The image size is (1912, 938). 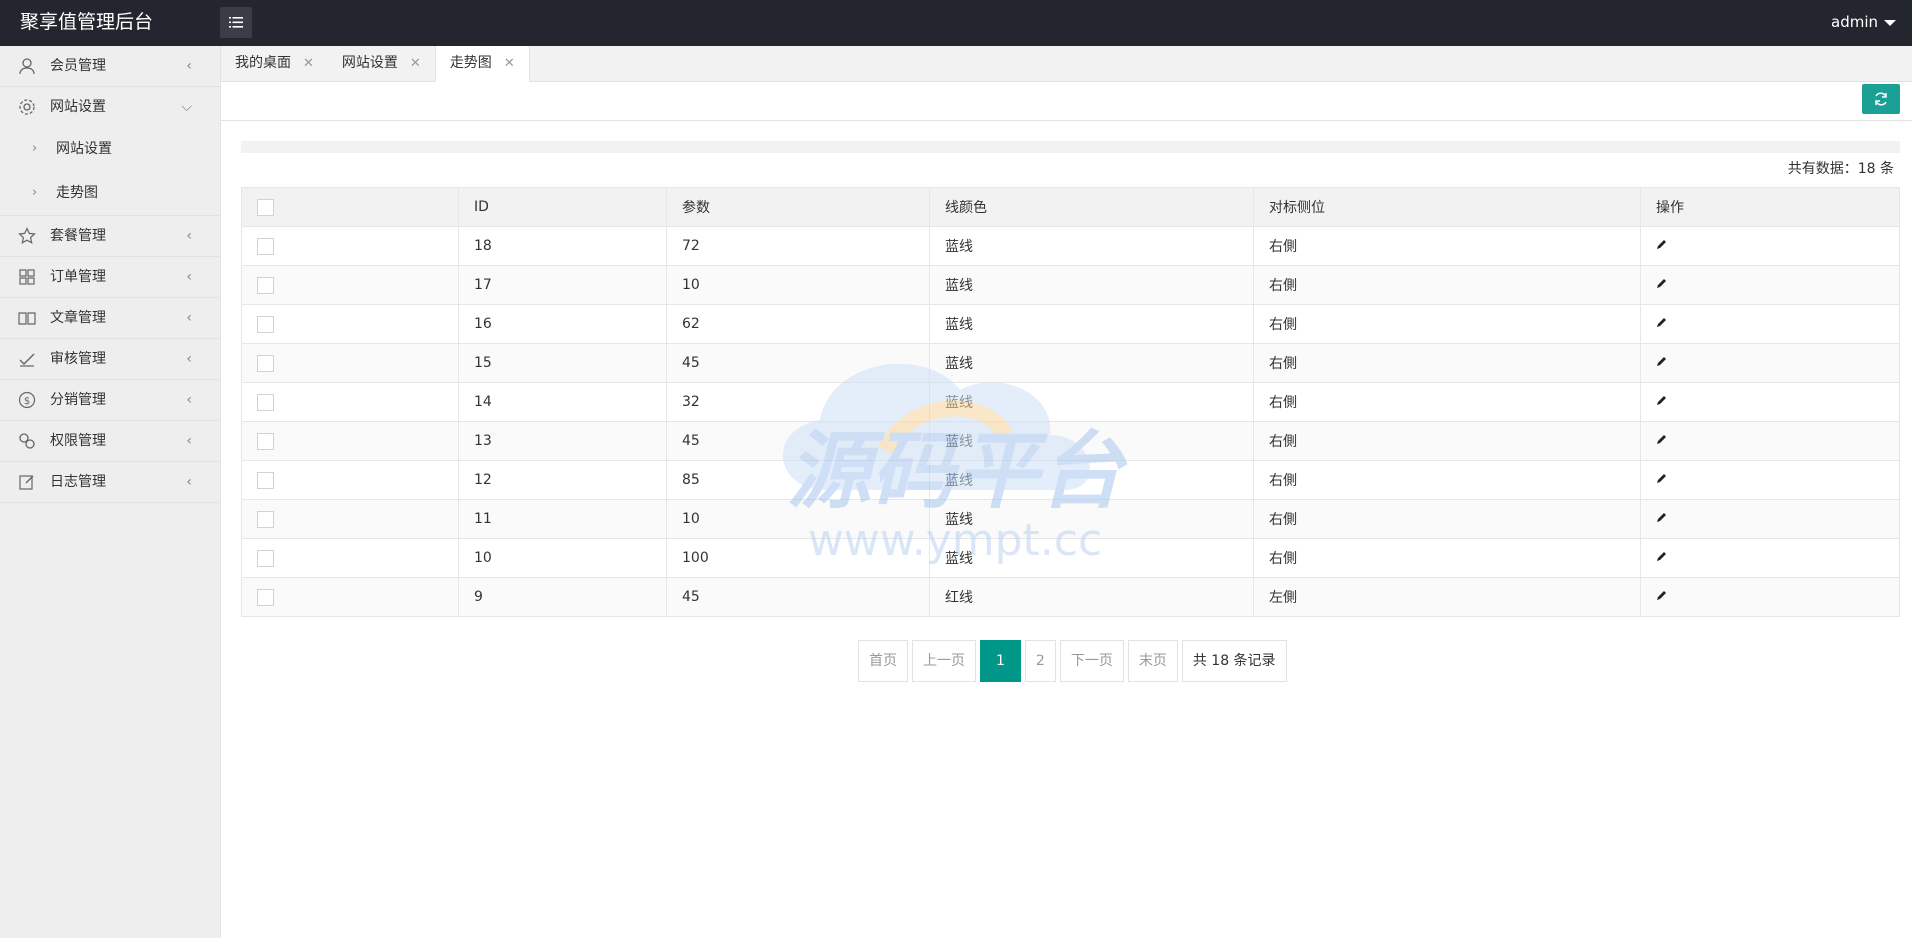 What do you see at coordinates (1070, 147) in the screenshot?
I see `search-bar-area` at bounding box center [1070, 147].